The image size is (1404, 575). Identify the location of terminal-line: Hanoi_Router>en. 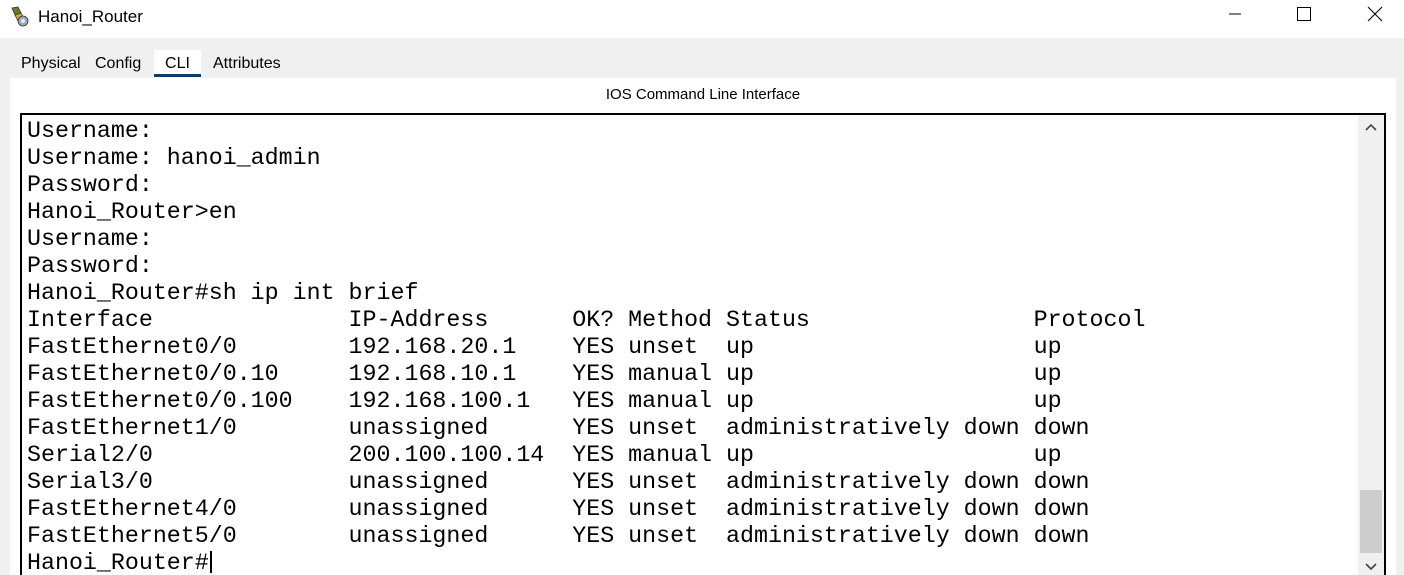
(132, 212).